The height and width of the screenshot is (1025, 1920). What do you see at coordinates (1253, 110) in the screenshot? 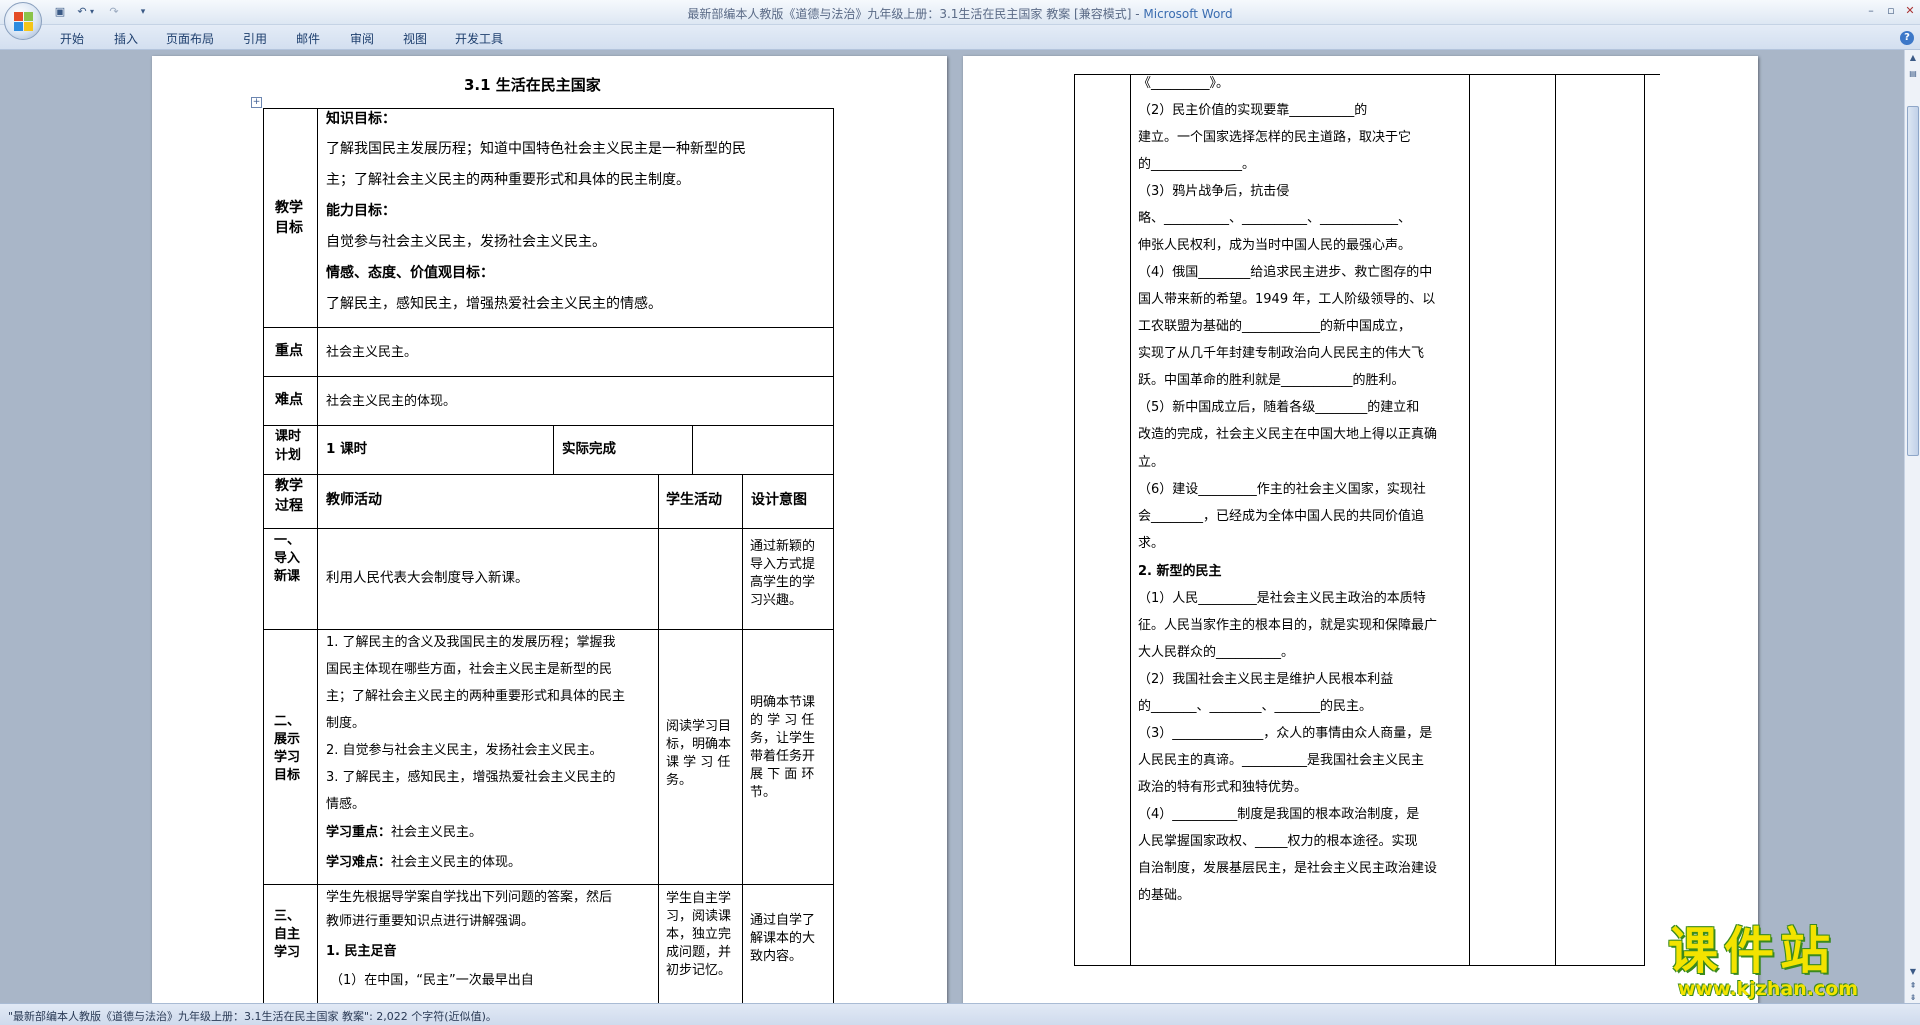
I see `page2-line: （2）民主价值的实现要靠__________的` at bounding box center [1253, 110].